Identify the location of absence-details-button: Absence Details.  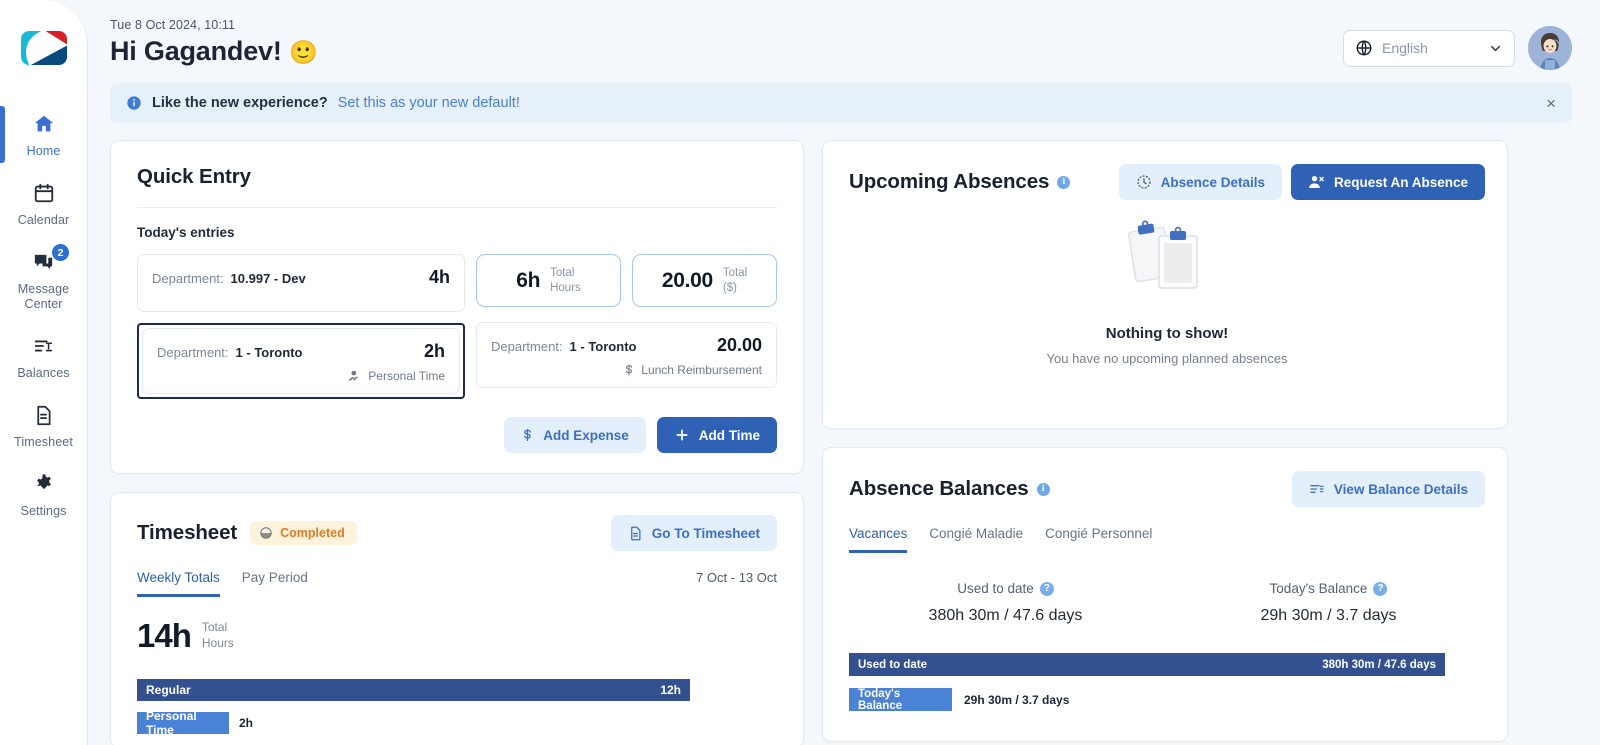
(1200, 182).